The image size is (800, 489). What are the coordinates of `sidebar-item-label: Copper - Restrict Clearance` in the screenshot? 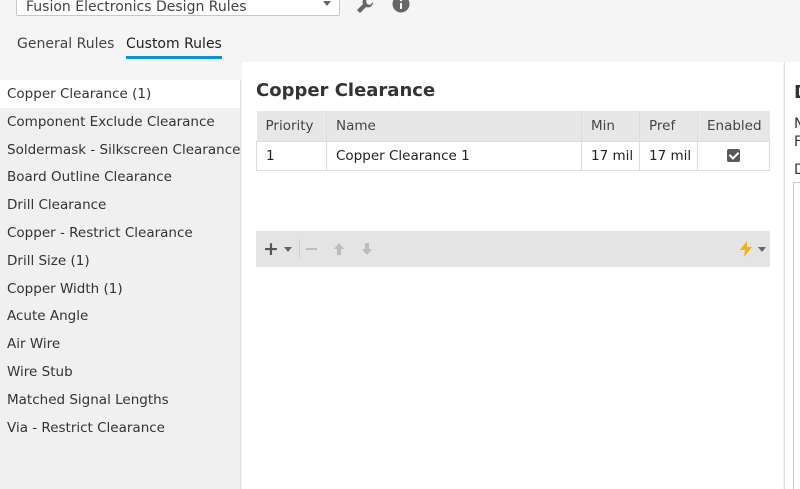 It's located at (100, 232).